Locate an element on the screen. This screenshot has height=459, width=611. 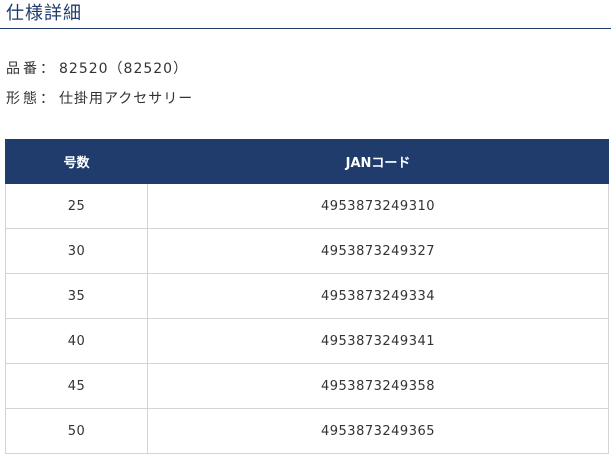
form-label: 形態 is located at coordinates (23, 99).